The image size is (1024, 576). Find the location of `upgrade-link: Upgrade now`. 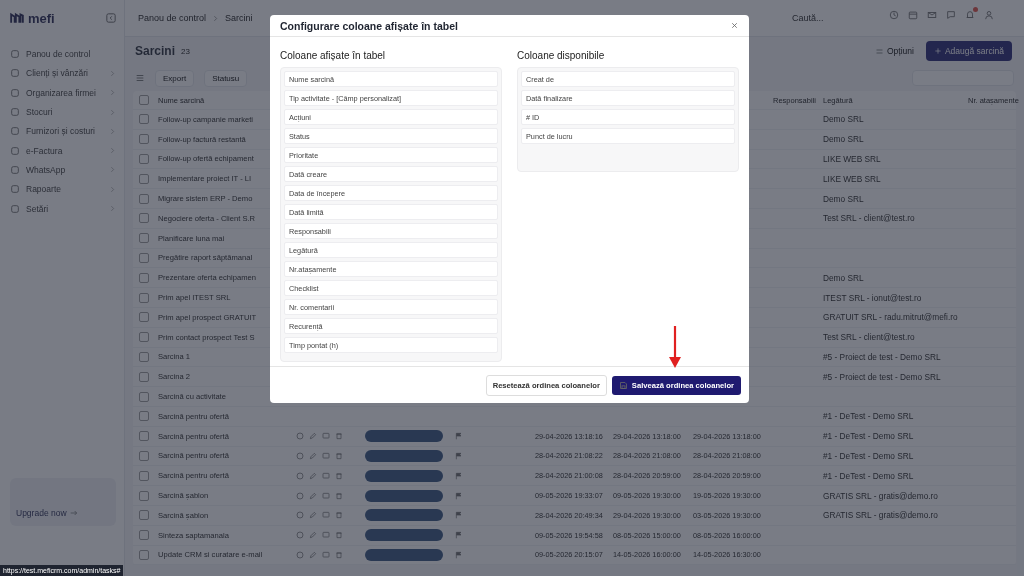

upgrade-link: Upgrade now is located at coordinates (47, 513).